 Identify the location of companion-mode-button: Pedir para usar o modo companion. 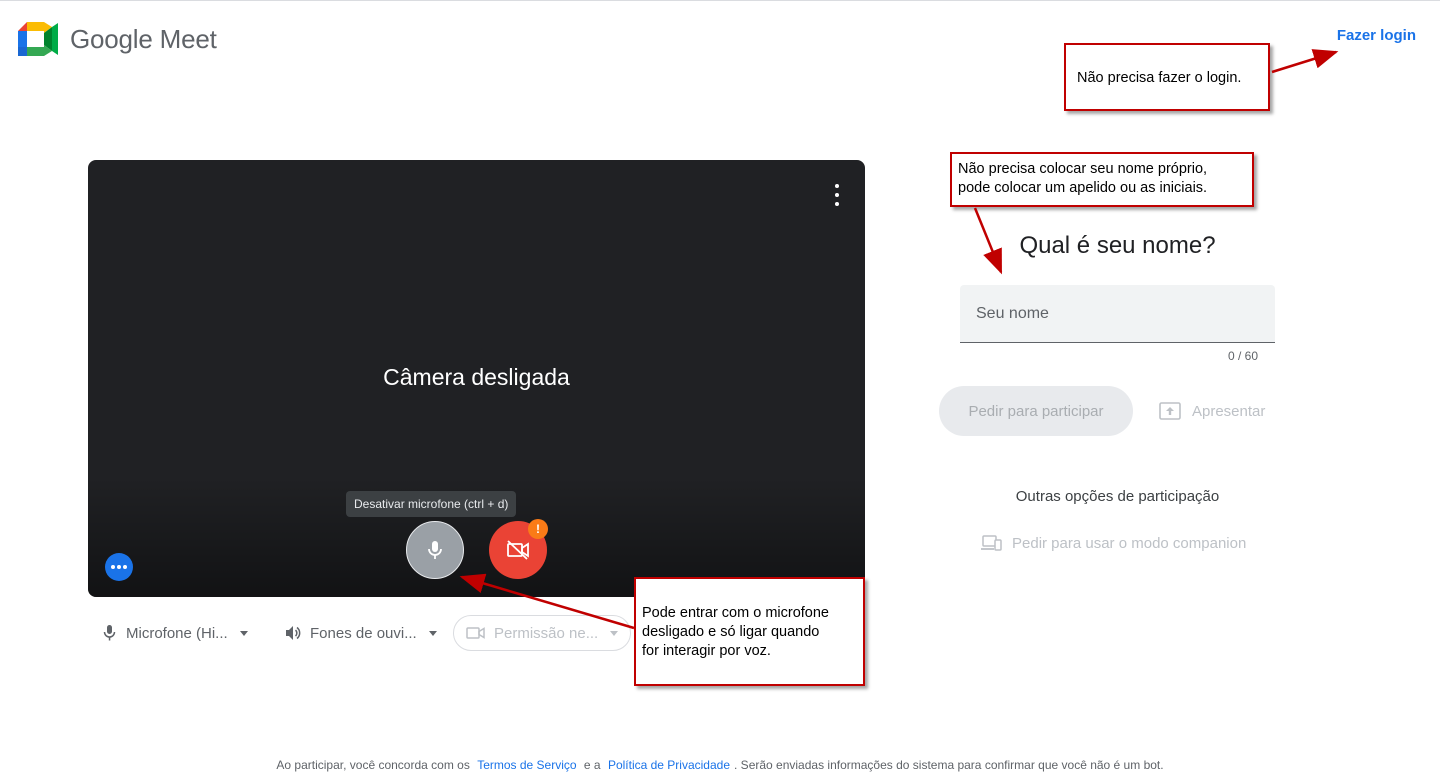
(1113, 543).